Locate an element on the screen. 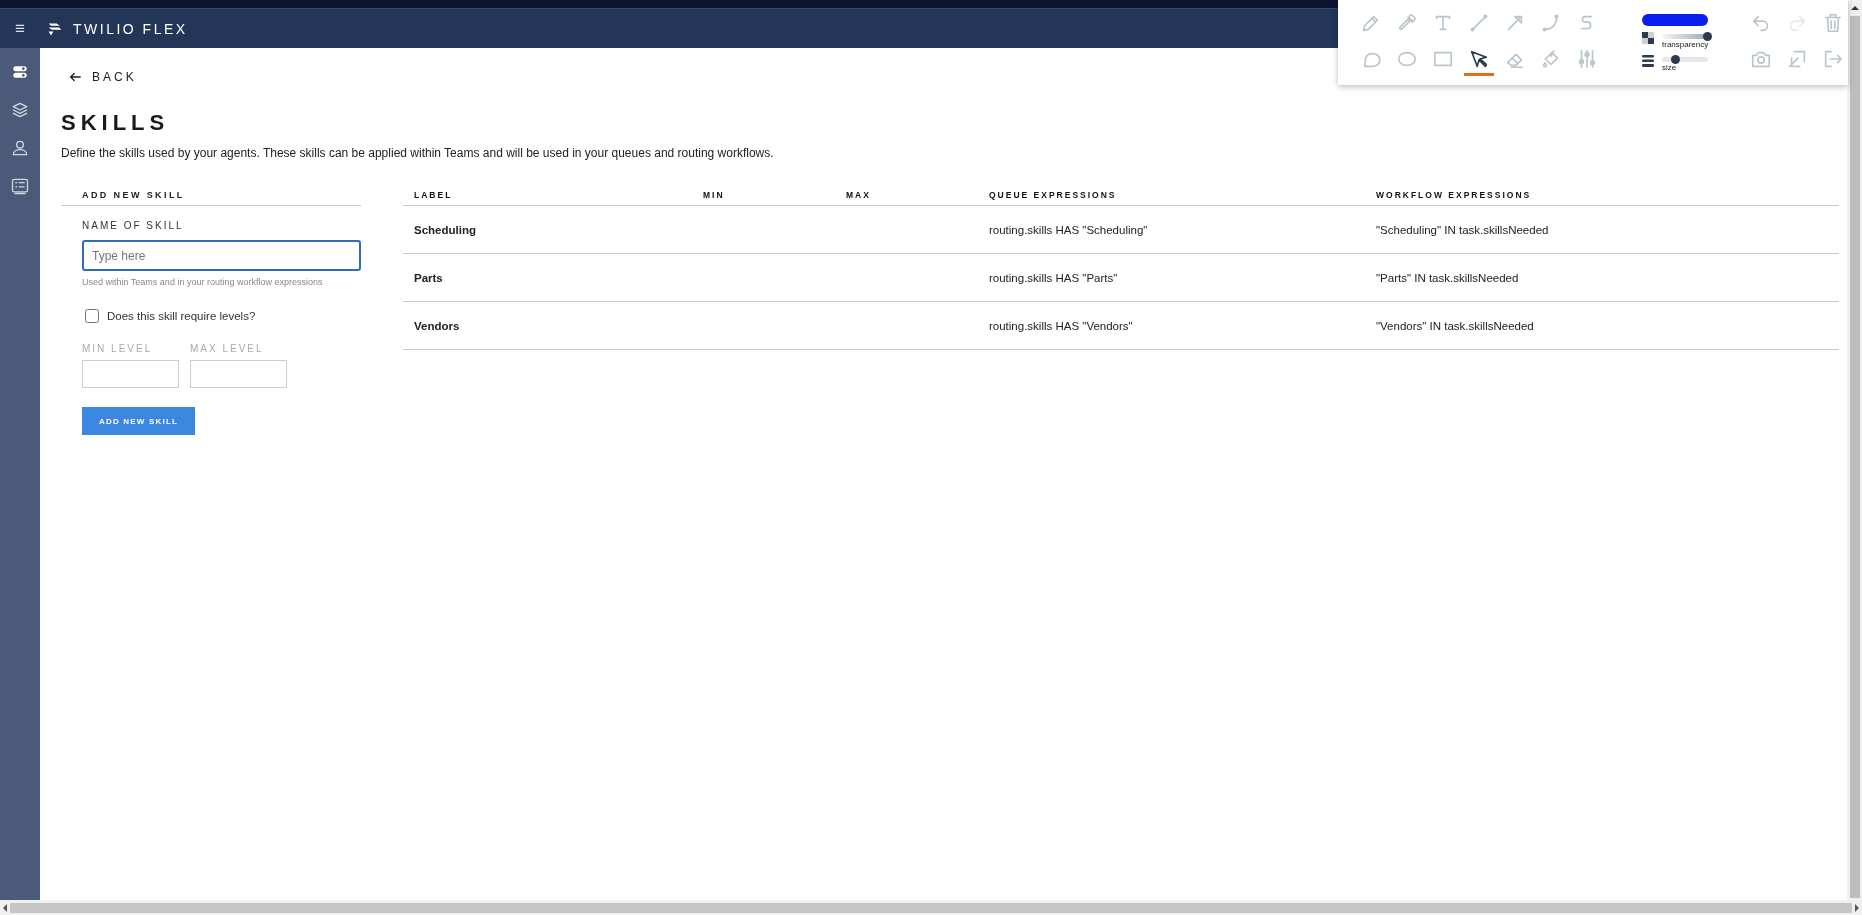 Image resolution: width=1862 pixels, height=915 pixels. page-description: Define the skills used by your agents. These skills can be applied within Teams and will be used in your queues and routing workflows. is located at coordinates (418, 153).